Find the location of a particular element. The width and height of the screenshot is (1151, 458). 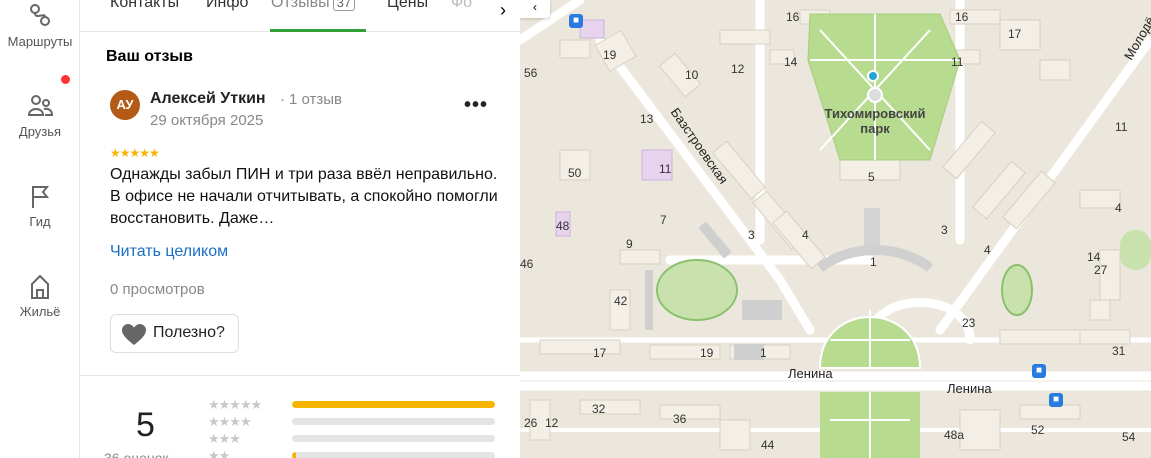

left-rail: Маршруты Друзья Гид Жильё is located at coordinates (40, 229).